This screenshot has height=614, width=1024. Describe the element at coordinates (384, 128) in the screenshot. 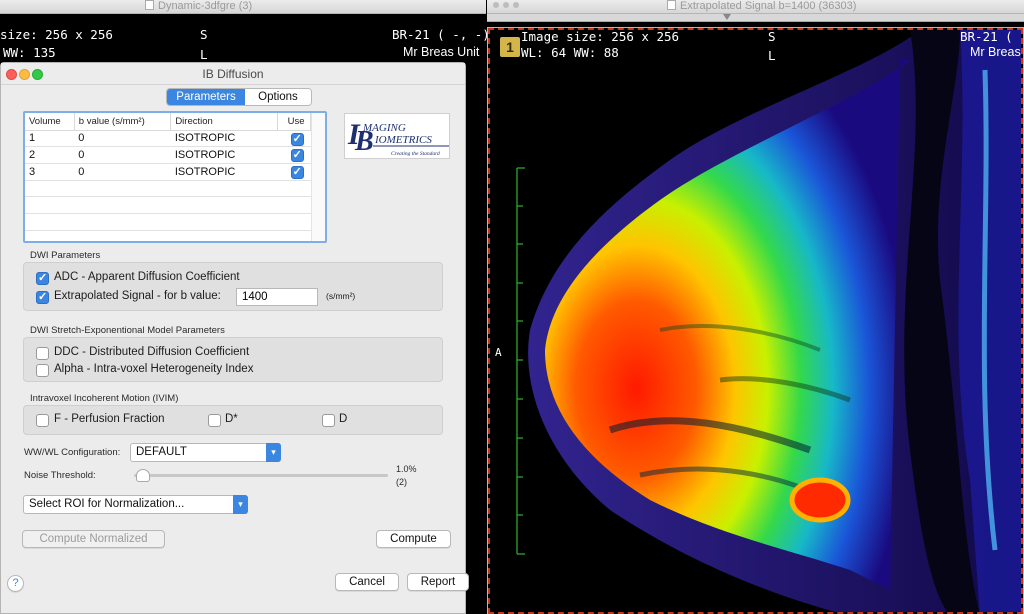

I see `svg-text: MAGING` at that location.